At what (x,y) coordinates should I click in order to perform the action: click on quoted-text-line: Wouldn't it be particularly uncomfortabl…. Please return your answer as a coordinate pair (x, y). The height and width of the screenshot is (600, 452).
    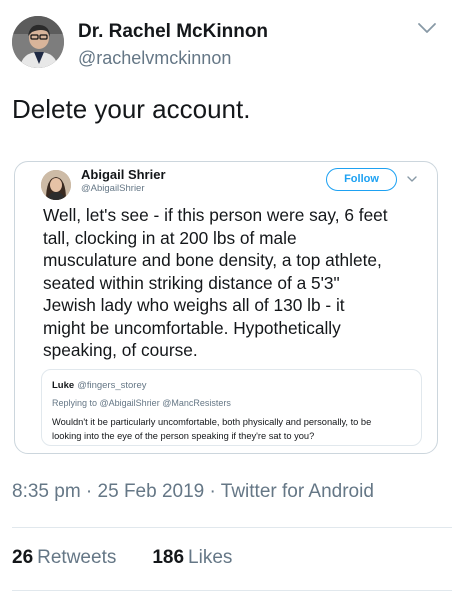
    Looking at the image, I should click on (212, 422).